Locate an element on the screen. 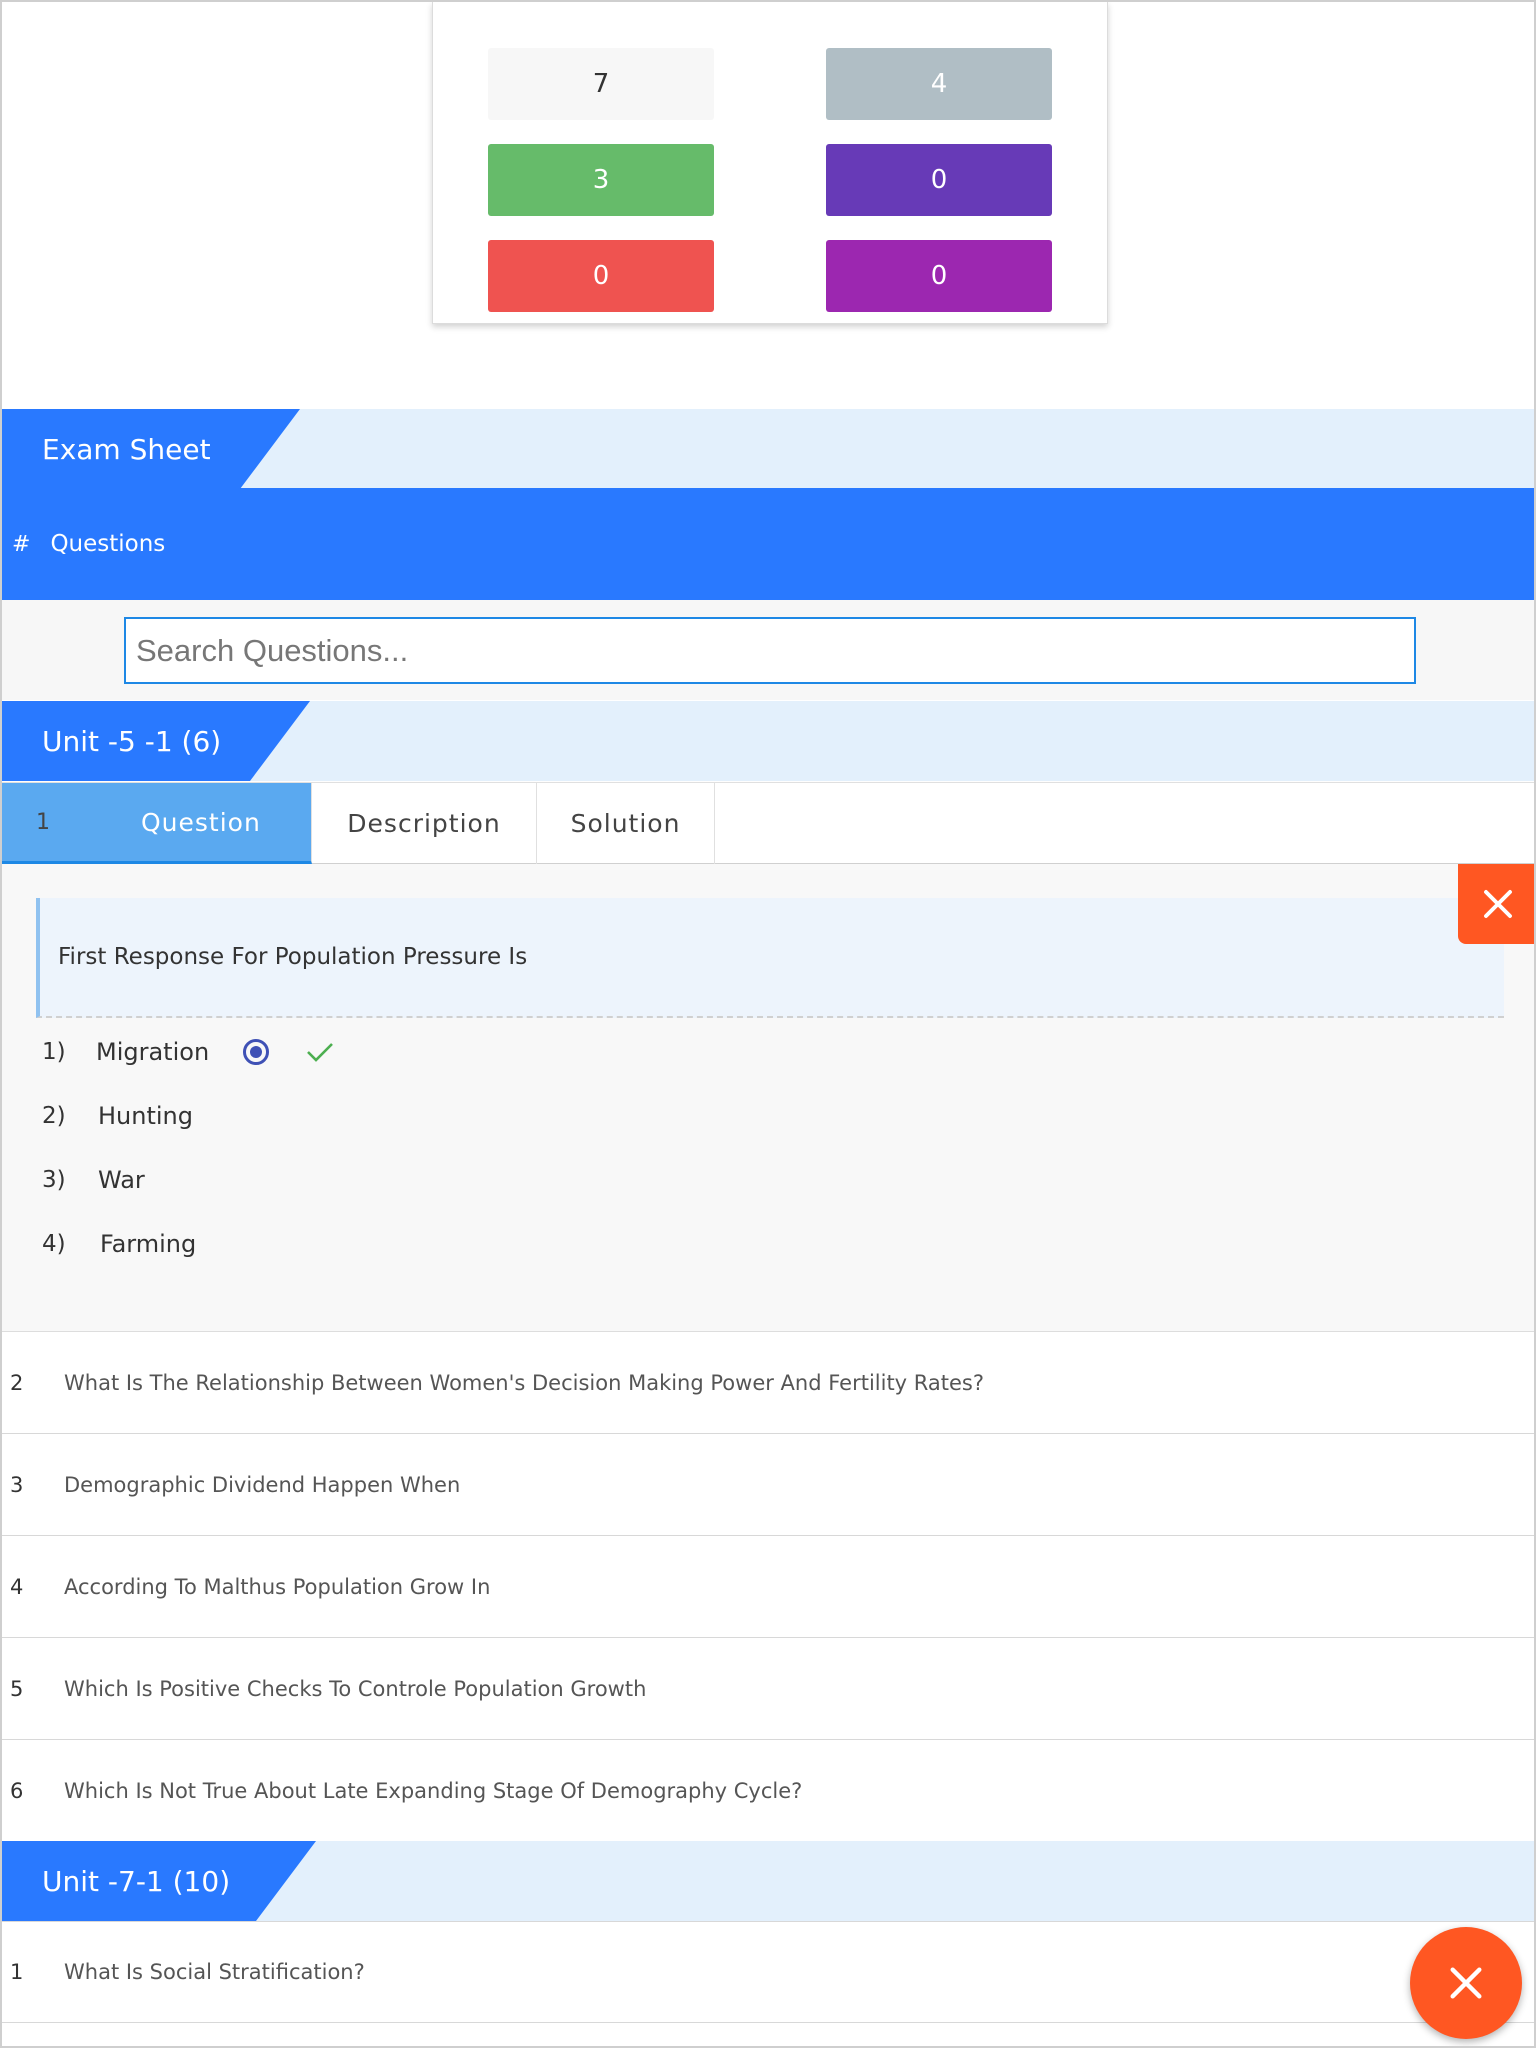 The width and height of the screenshot is (1536, 2048). option-4: 4) Farming is located at coordinates (119, 1244).